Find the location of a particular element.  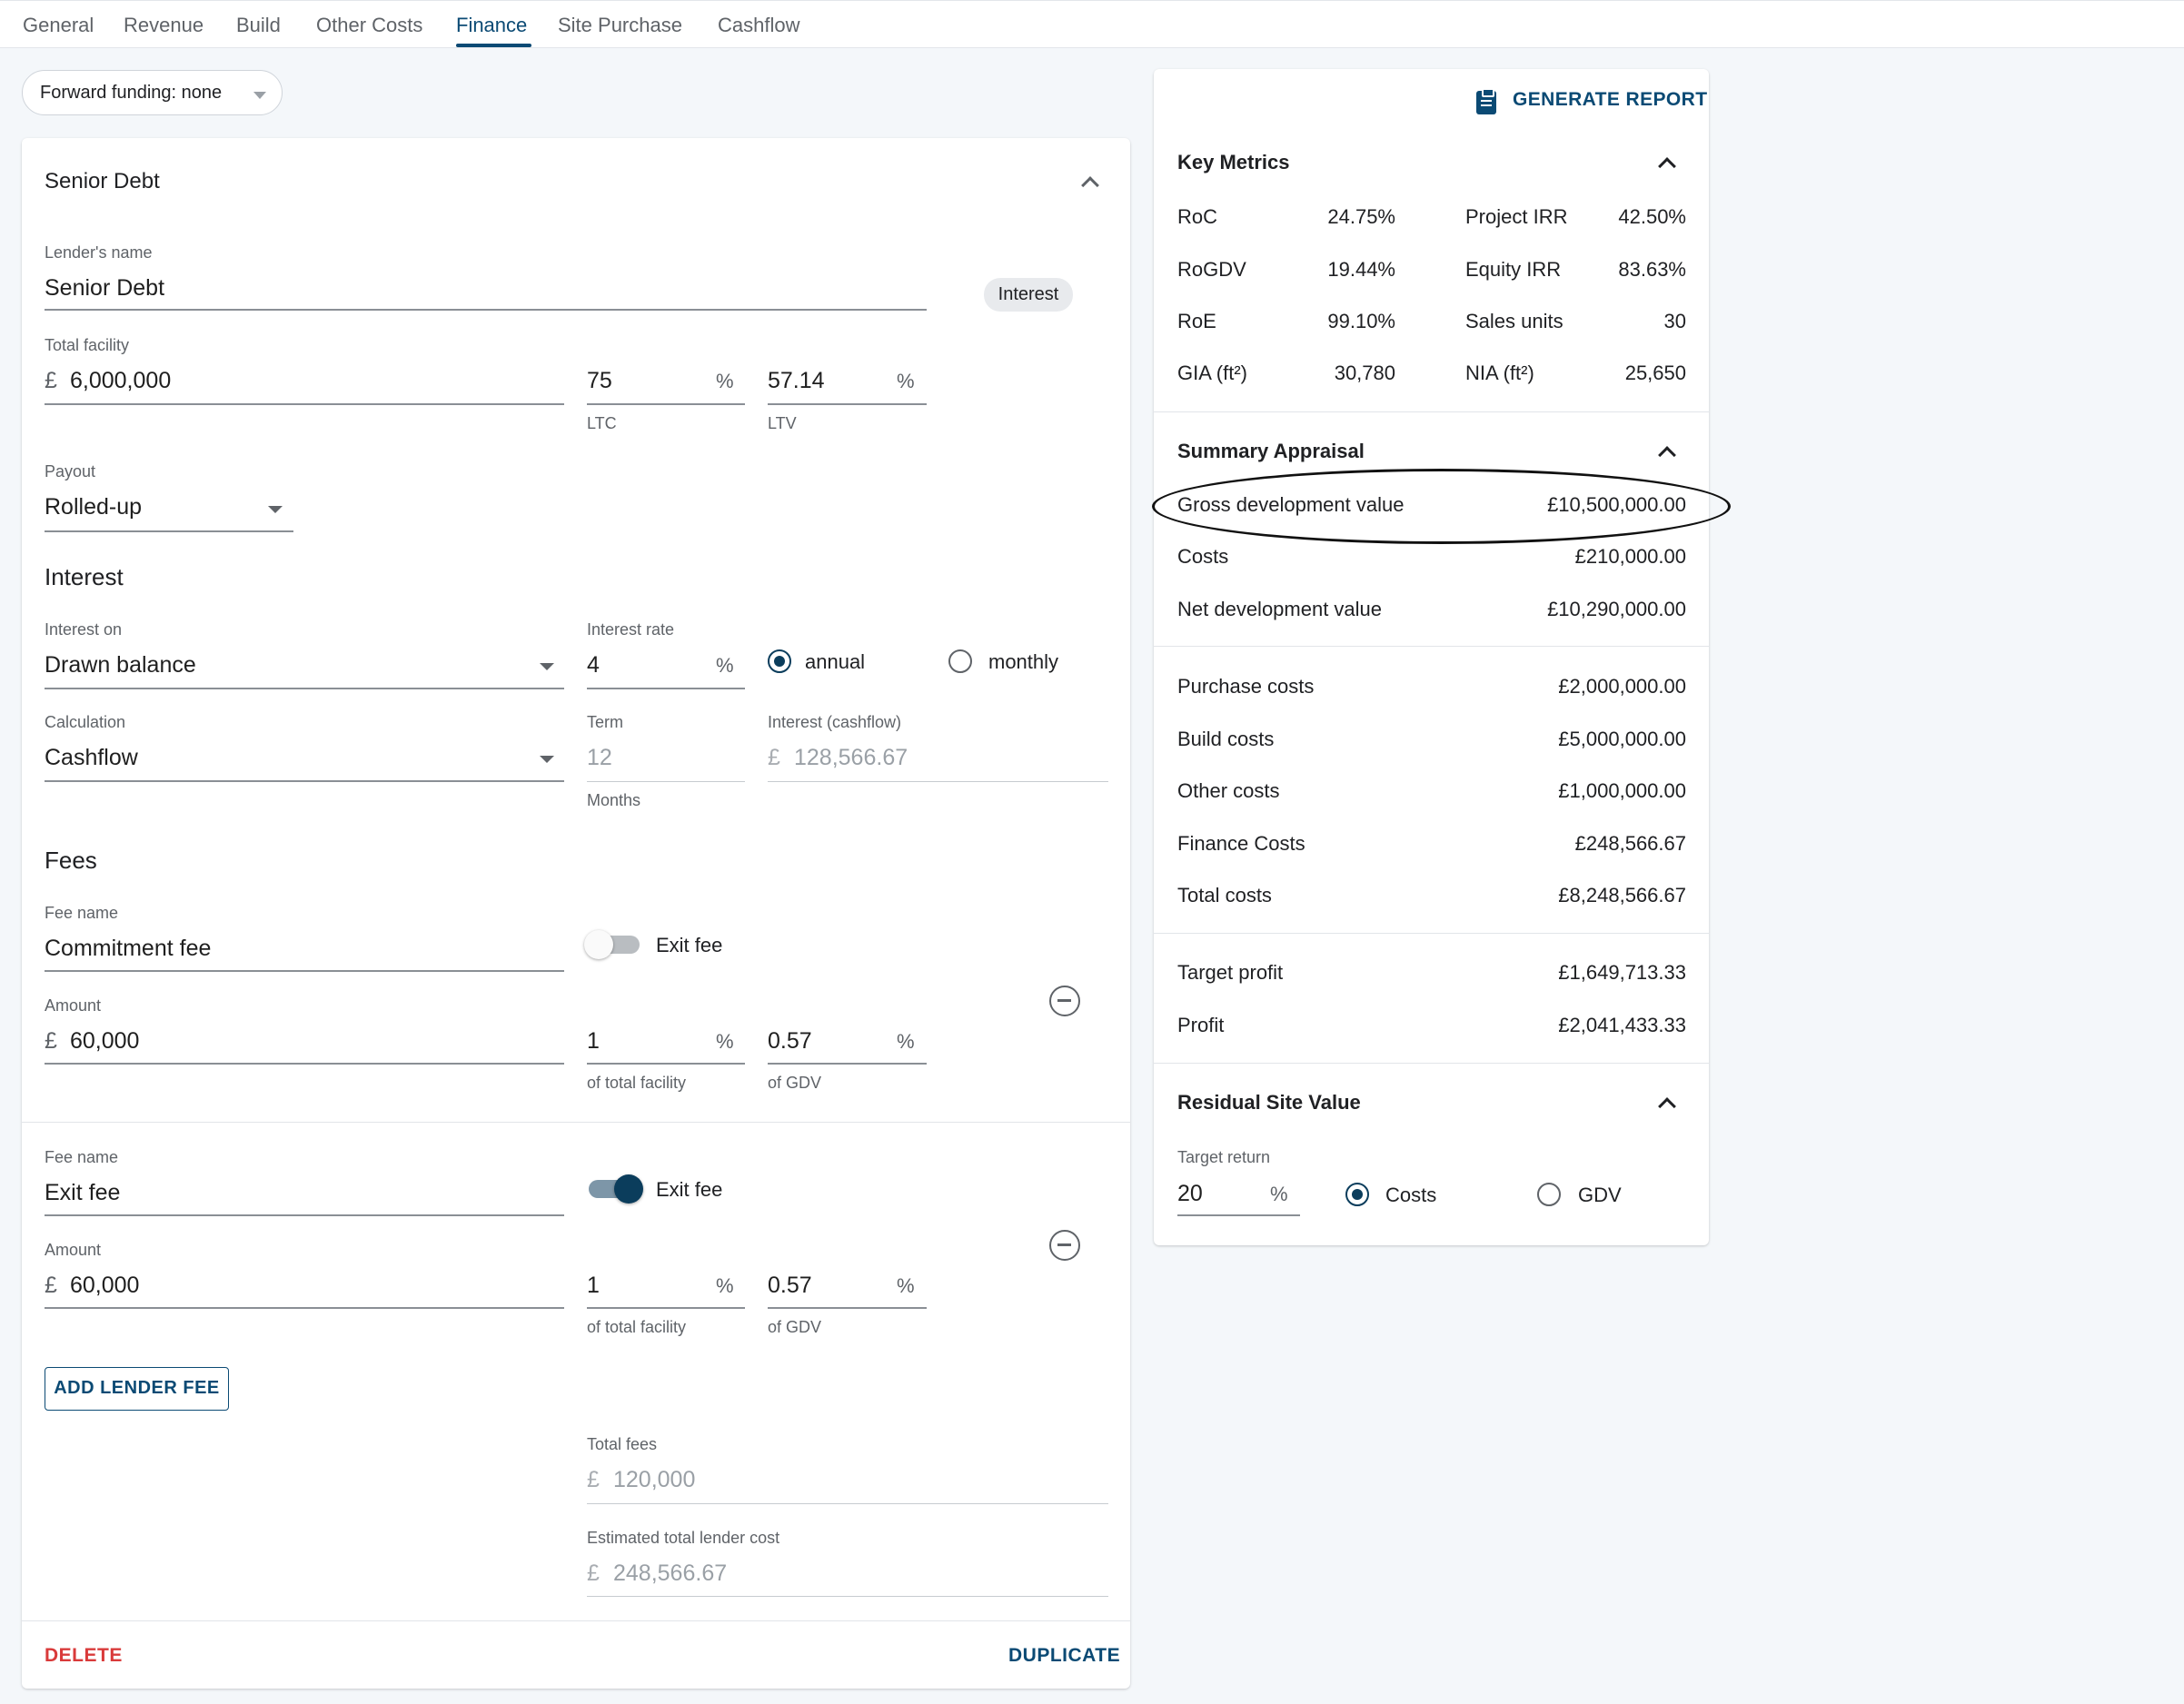

total-fees-underline is located at coordinates (847, 1503).